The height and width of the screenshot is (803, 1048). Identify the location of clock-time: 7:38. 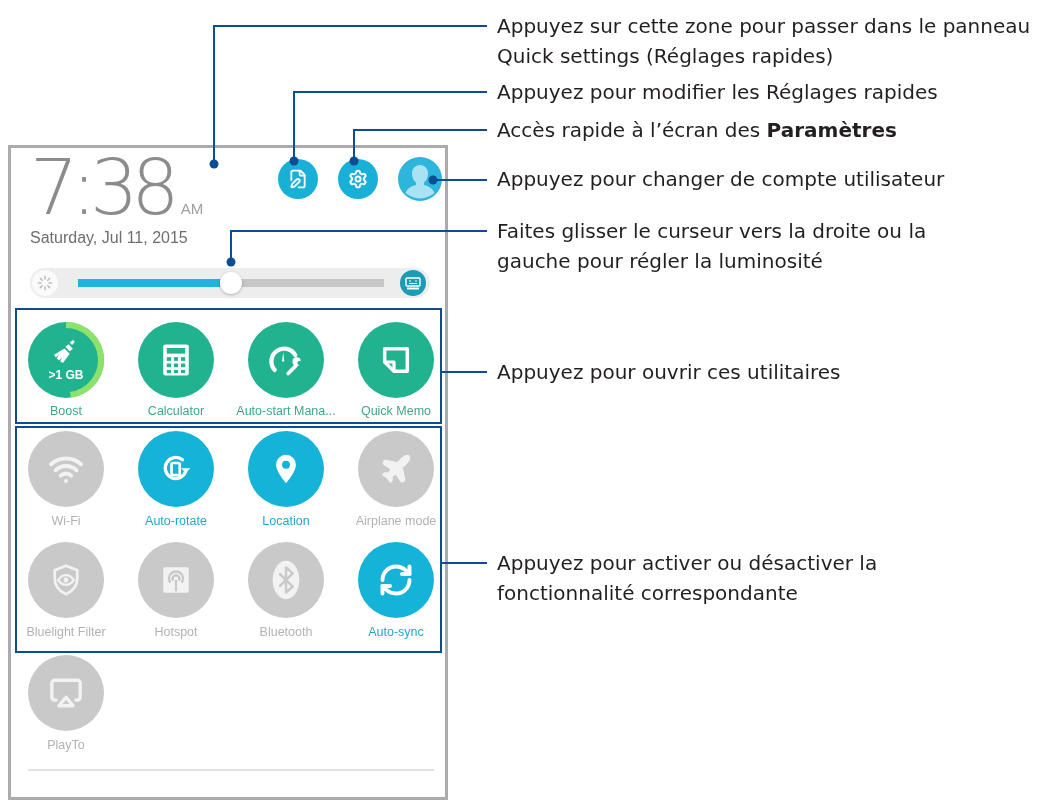
(101, 188).